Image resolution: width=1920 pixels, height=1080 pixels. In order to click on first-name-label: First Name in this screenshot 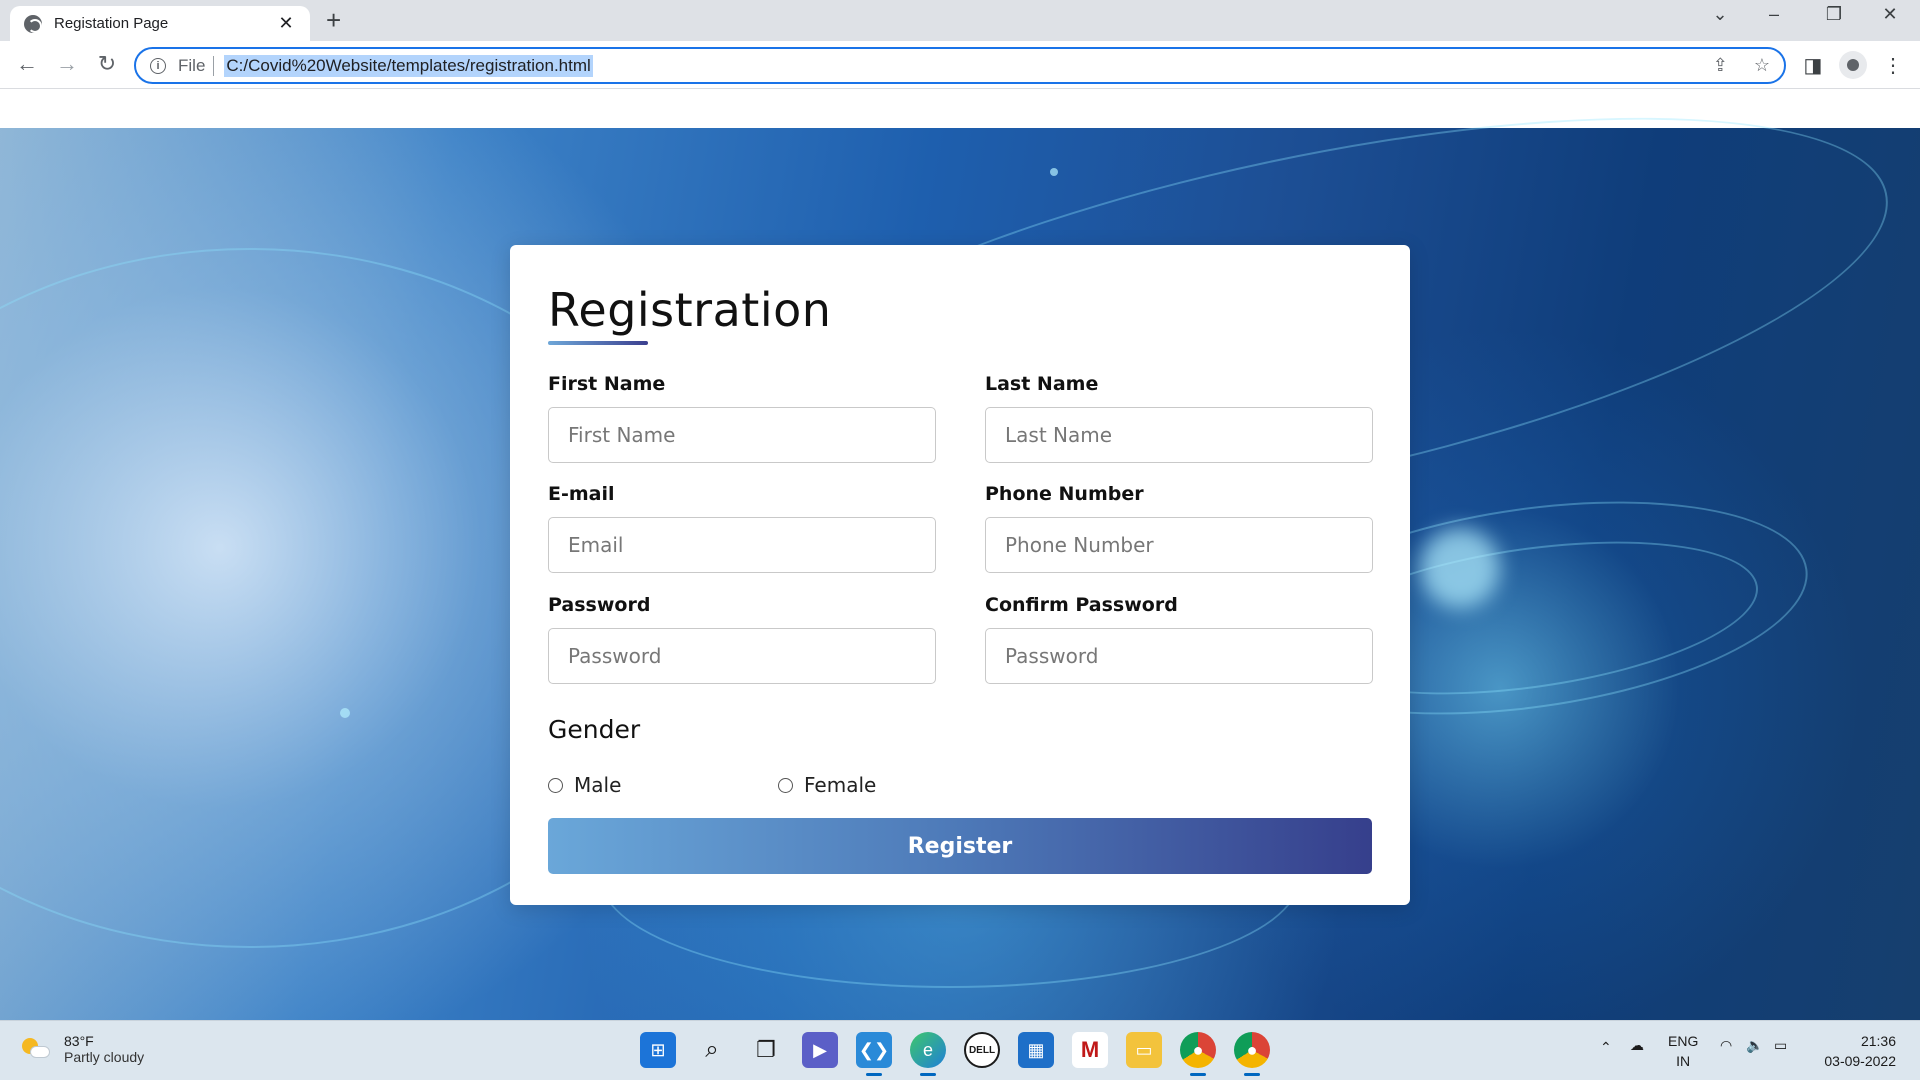, I will do `click(607, 384)`.